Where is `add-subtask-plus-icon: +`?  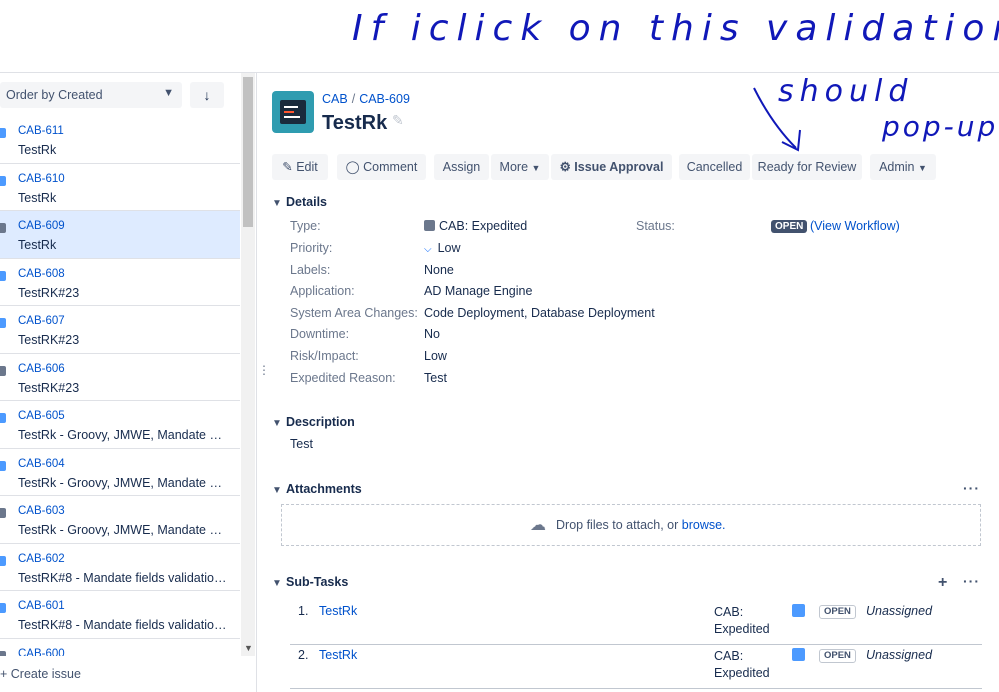 add-subtask-plus-icon: + is located at coordinates (942, 583).